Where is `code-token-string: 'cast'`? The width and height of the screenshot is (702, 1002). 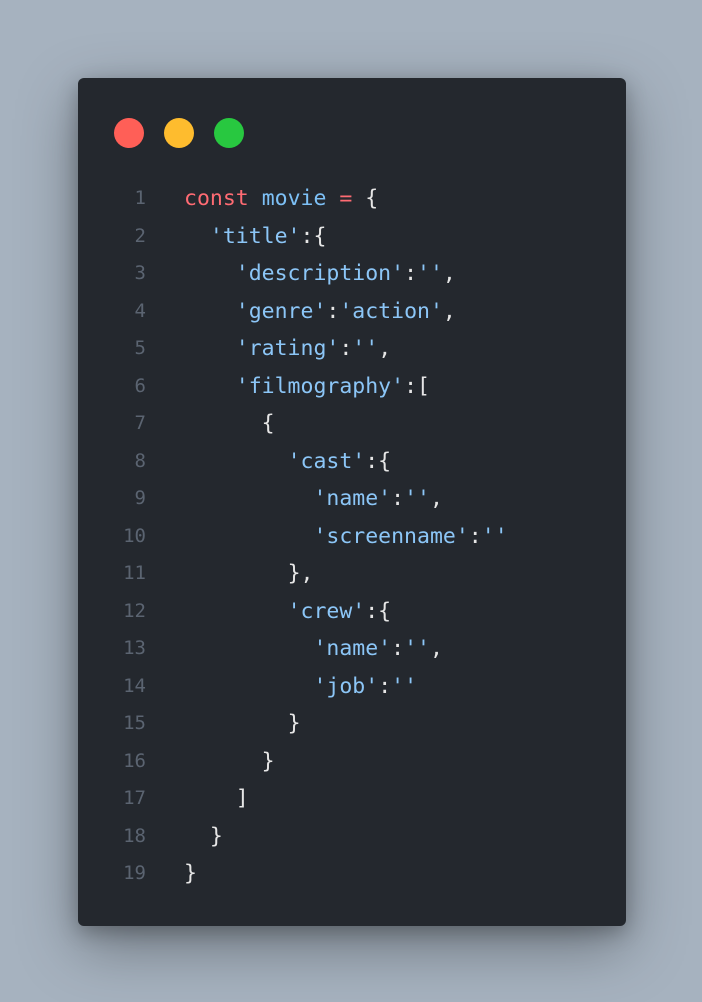 code-token-string: 'cast' is located at coordinates (326, 461).